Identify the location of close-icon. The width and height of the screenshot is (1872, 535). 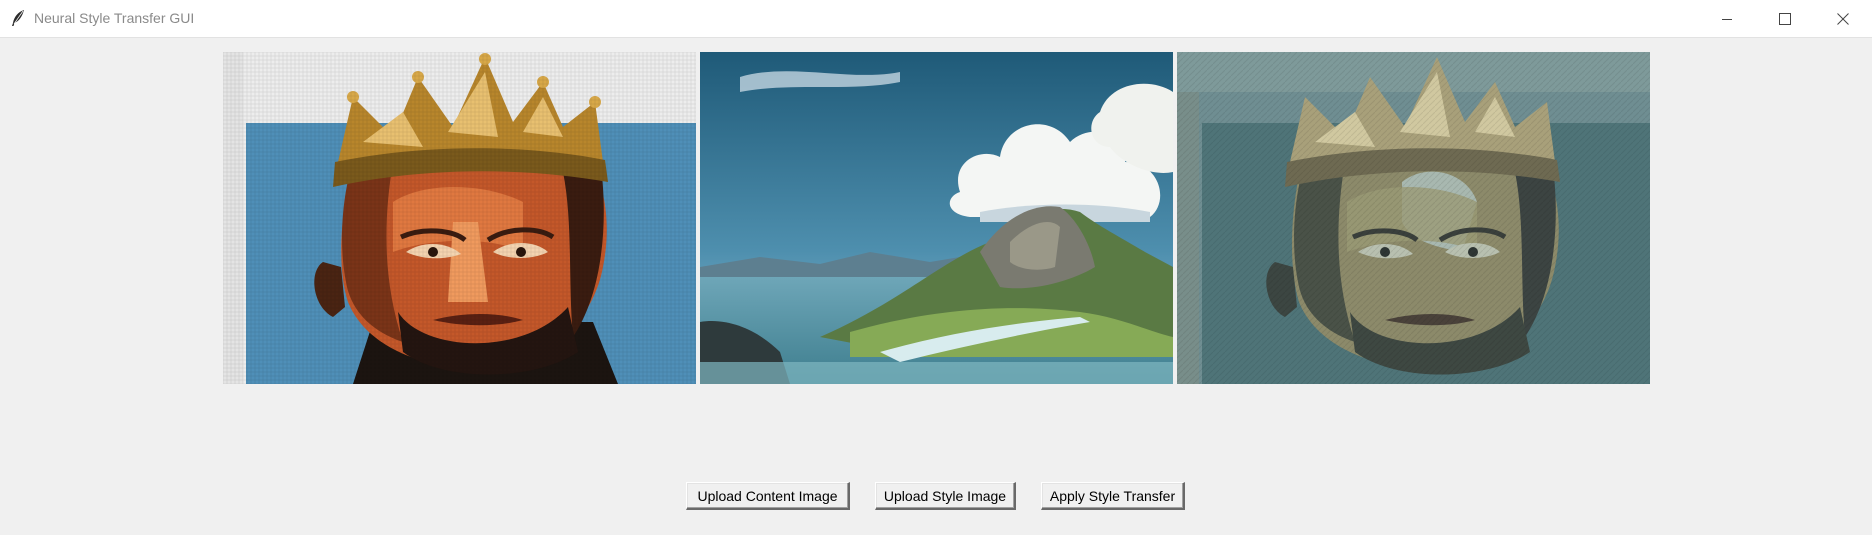
(1843, 18).